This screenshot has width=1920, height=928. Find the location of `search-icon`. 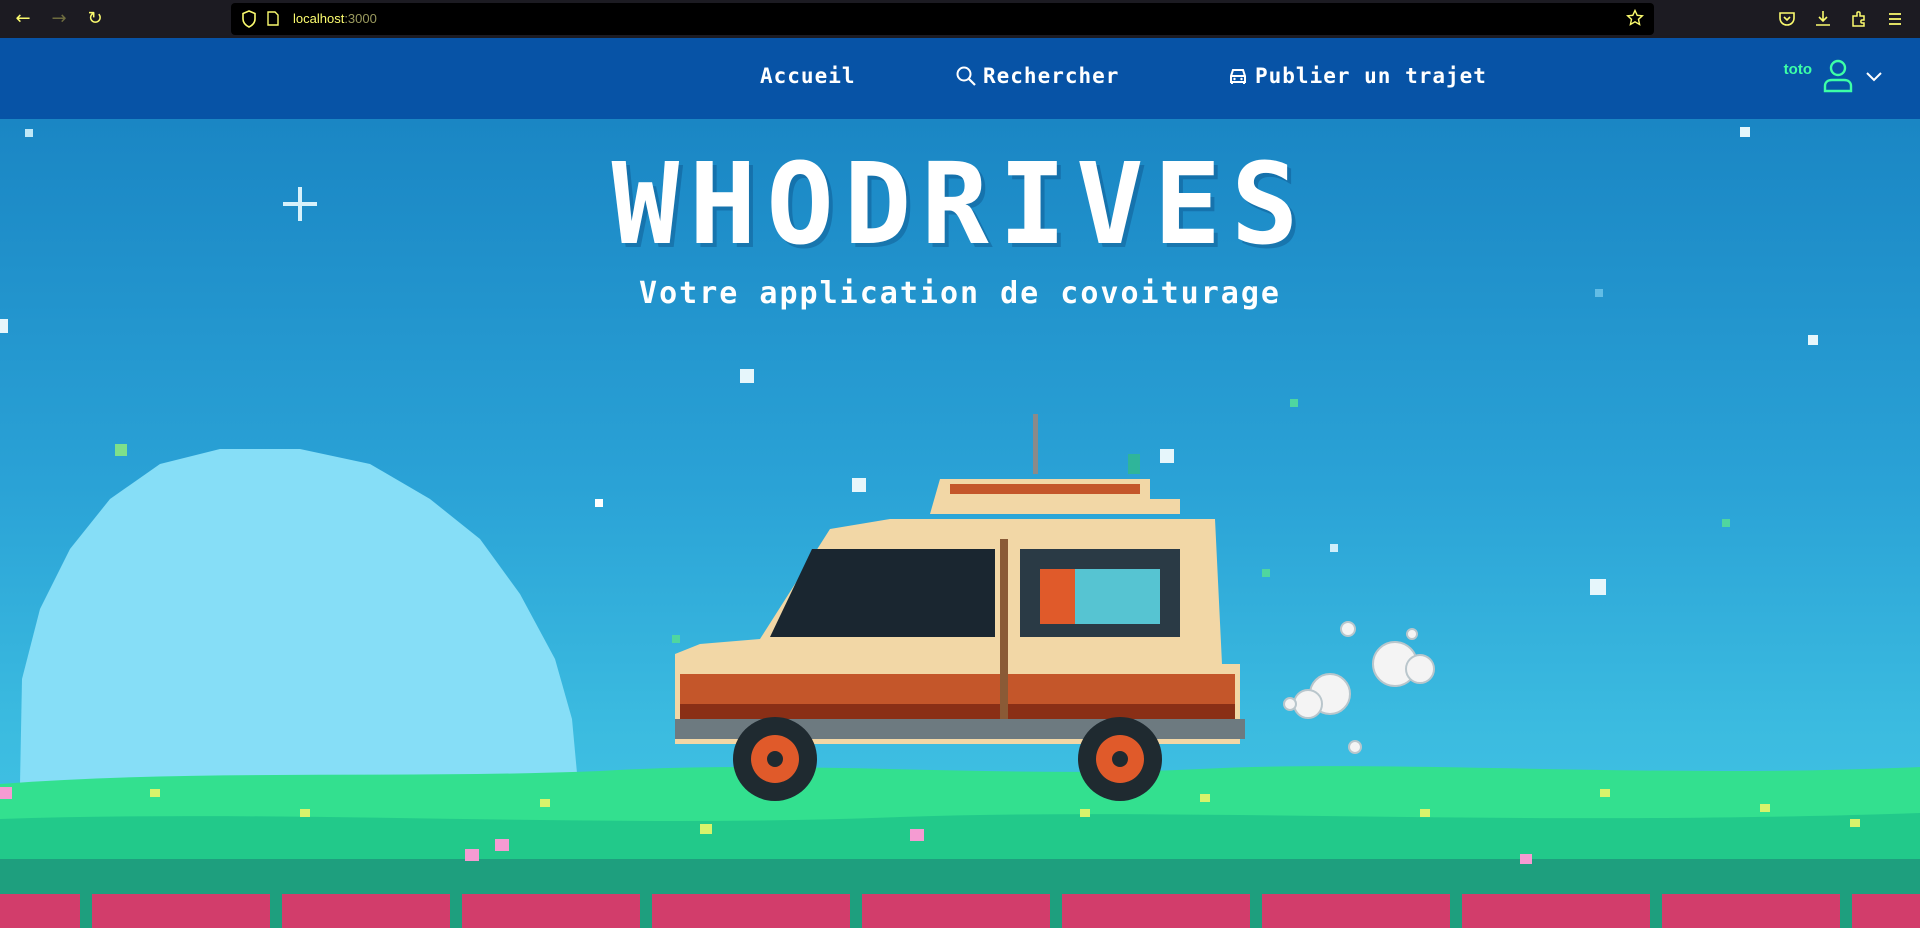

search-icon is located at coordinates (966, 76).